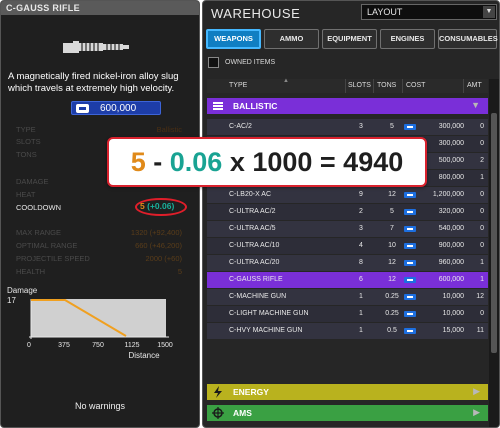  What do you see at coordinates (157, 206) in the screenshot?
I see `cooldown-value: 5 (+0.06)` at bounding box center [157, 206].